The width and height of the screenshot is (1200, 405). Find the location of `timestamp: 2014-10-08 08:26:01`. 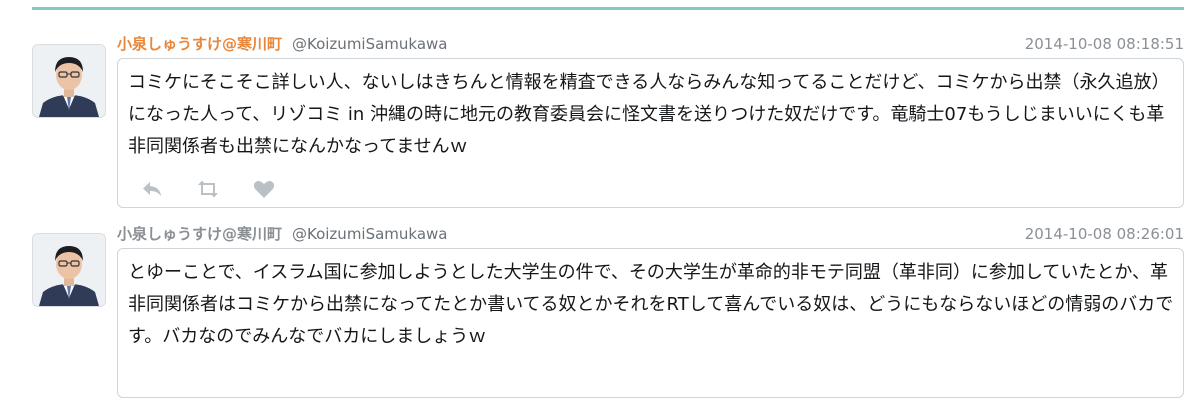

timestamp: 2014-10-08 08:26:01 is located at coordinates (1104, 234).